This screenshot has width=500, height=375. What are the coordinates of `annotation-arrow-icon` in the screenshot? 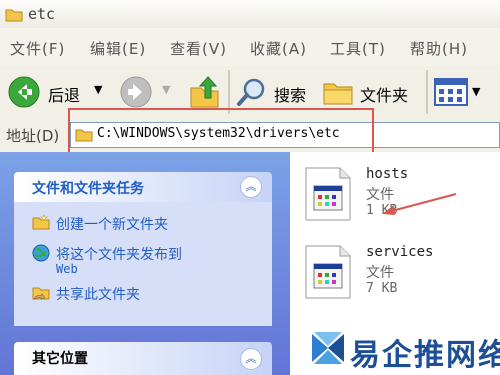 It's located at (419, 204).